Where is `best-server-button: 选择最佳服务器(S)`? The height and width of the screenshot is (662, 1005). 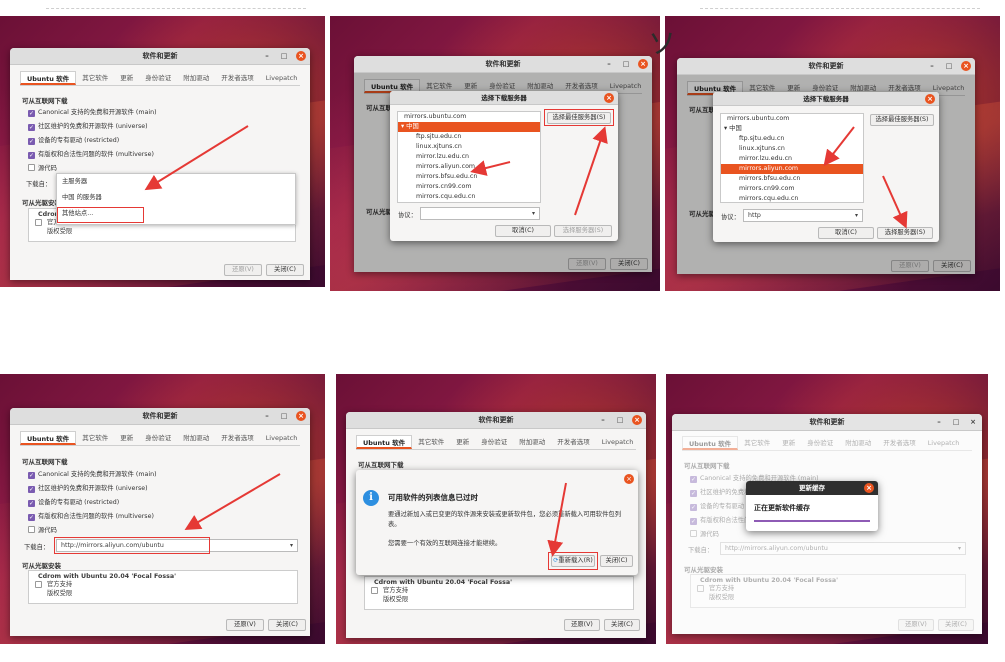
best-server-button: 选择最佳服务器(S) is located at coordinates (902, 120).